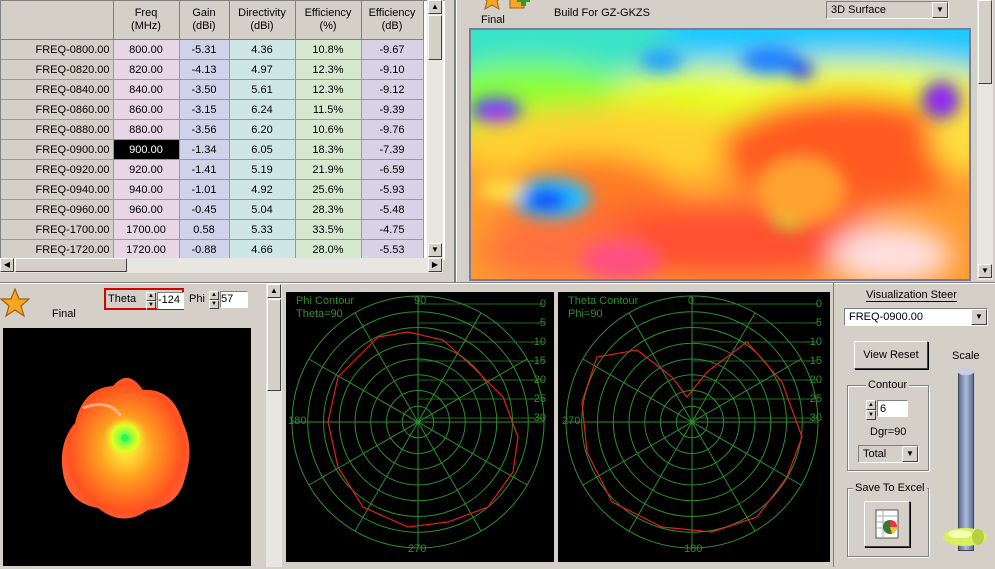  What do you see at coordinates (262, 249) in the screenshot?
I see `table-cell-dir: 4.66` at bounding box center [262, 249].